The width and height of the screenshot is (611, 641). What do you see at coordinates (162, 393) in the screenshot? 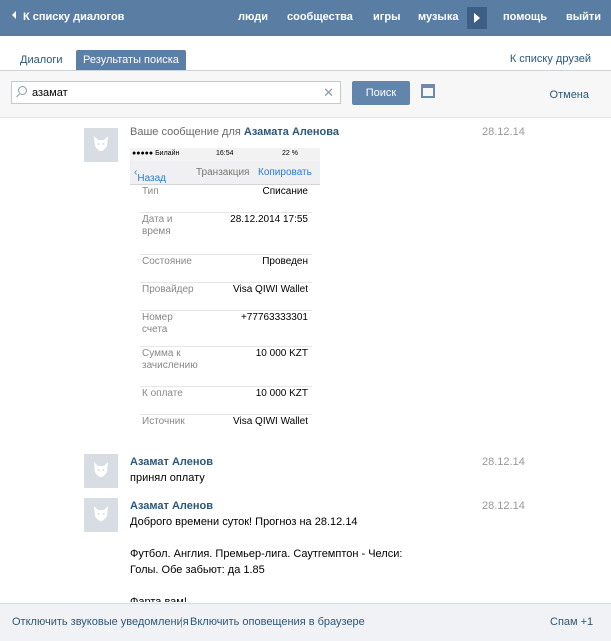
I see `row-key: К оплате` at bounding box center [162, 393].